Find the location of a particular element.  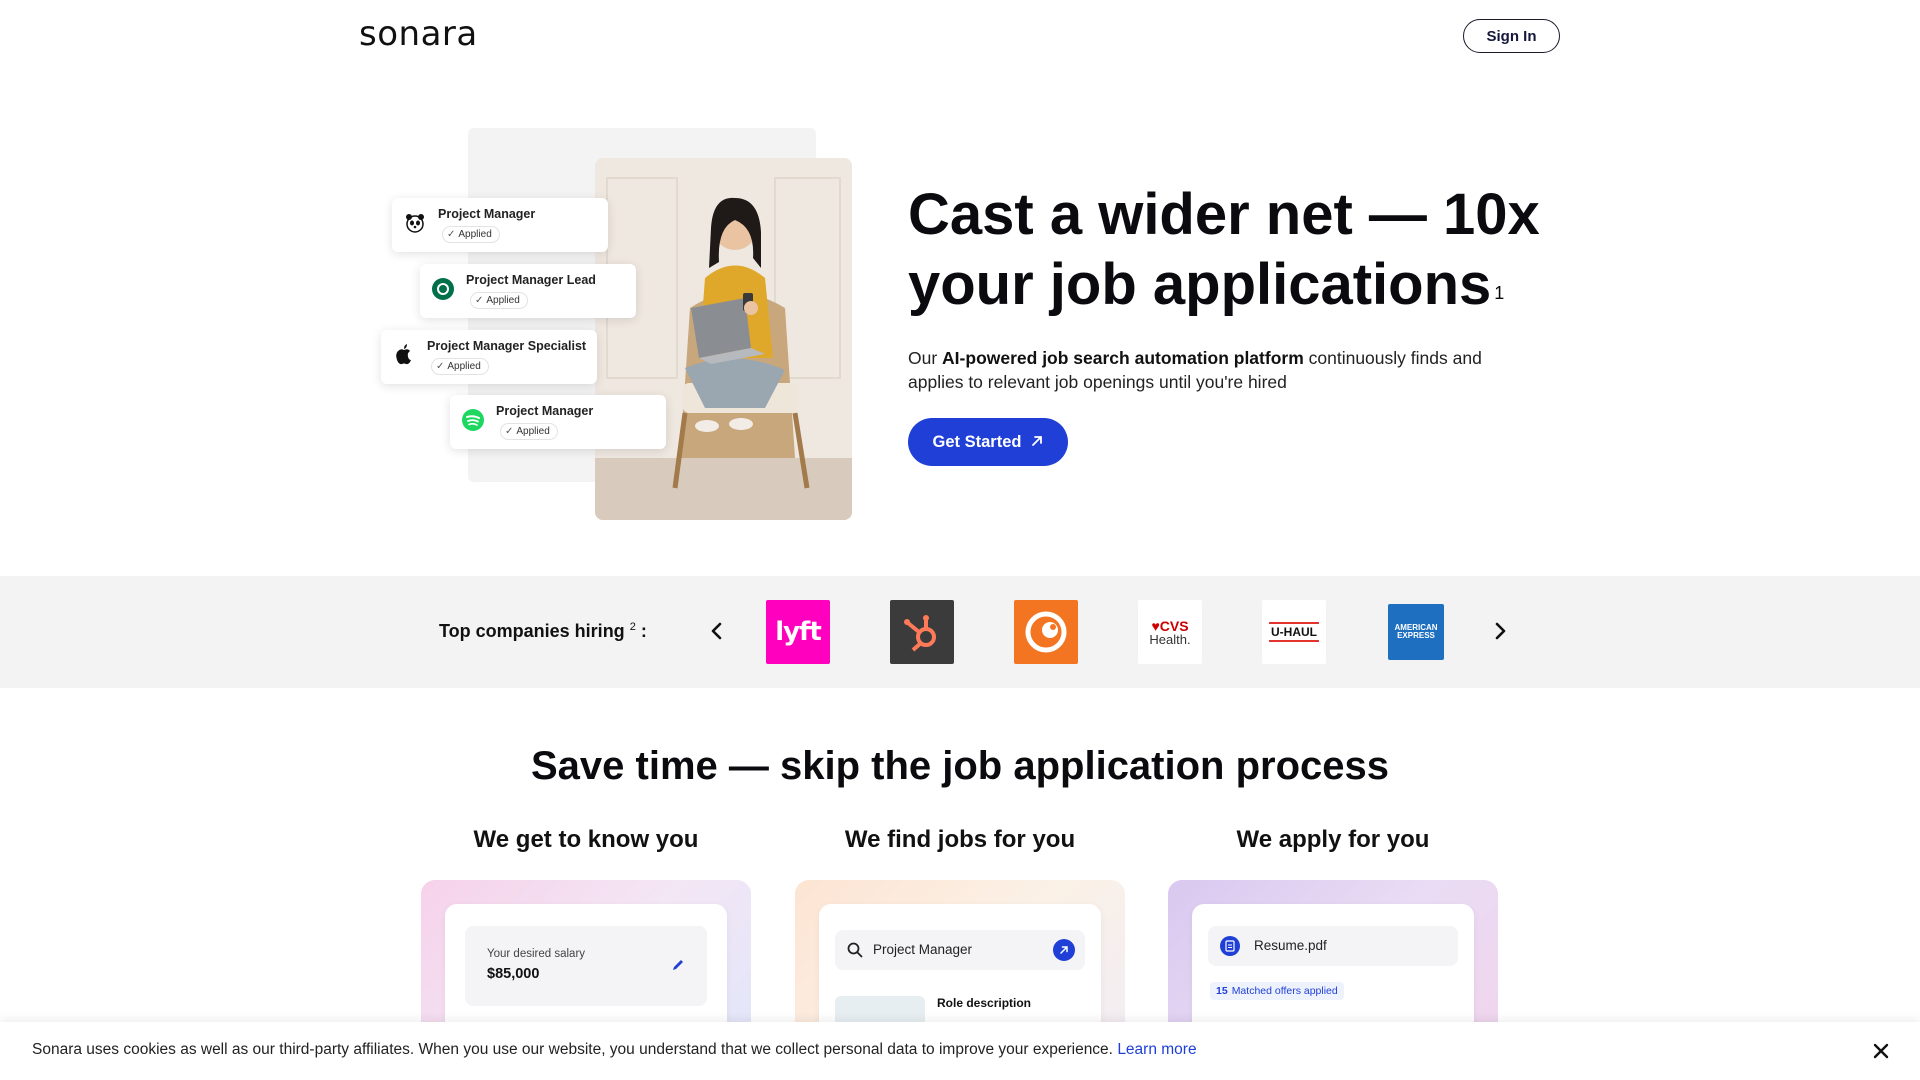

salary-label: Your desired salary is located at coordinates (536, 954).